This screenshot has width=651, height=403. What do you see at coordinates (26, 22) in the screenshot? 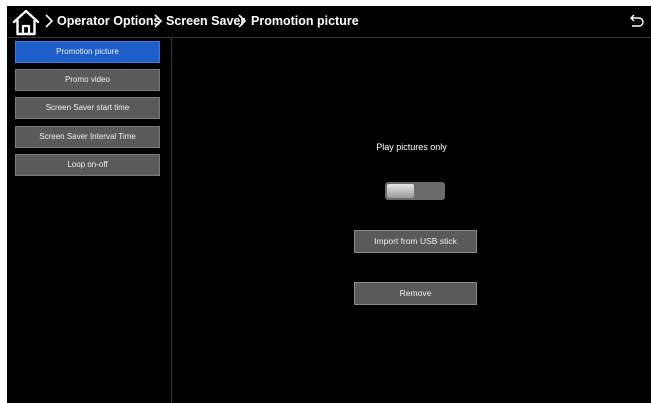
I see `home-icon` at bounding box center [26, 22].